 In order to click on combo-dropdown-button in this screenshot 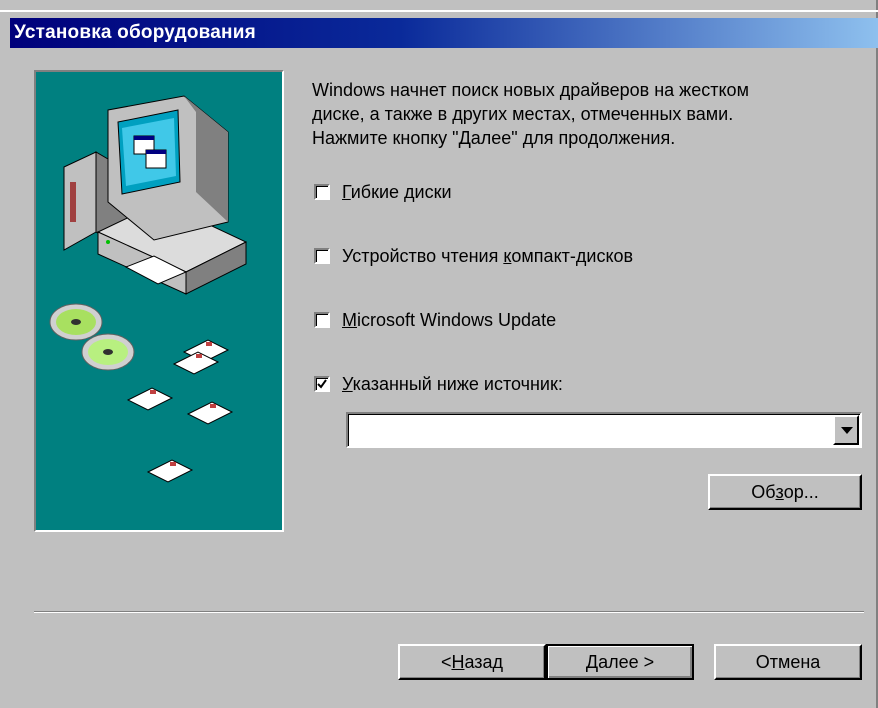, I will do `click(846, 430)`.